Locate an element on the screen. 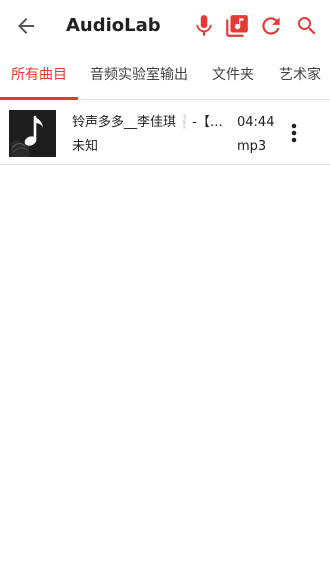  song-duration: 04:44 is located at coordinates (256, 122).